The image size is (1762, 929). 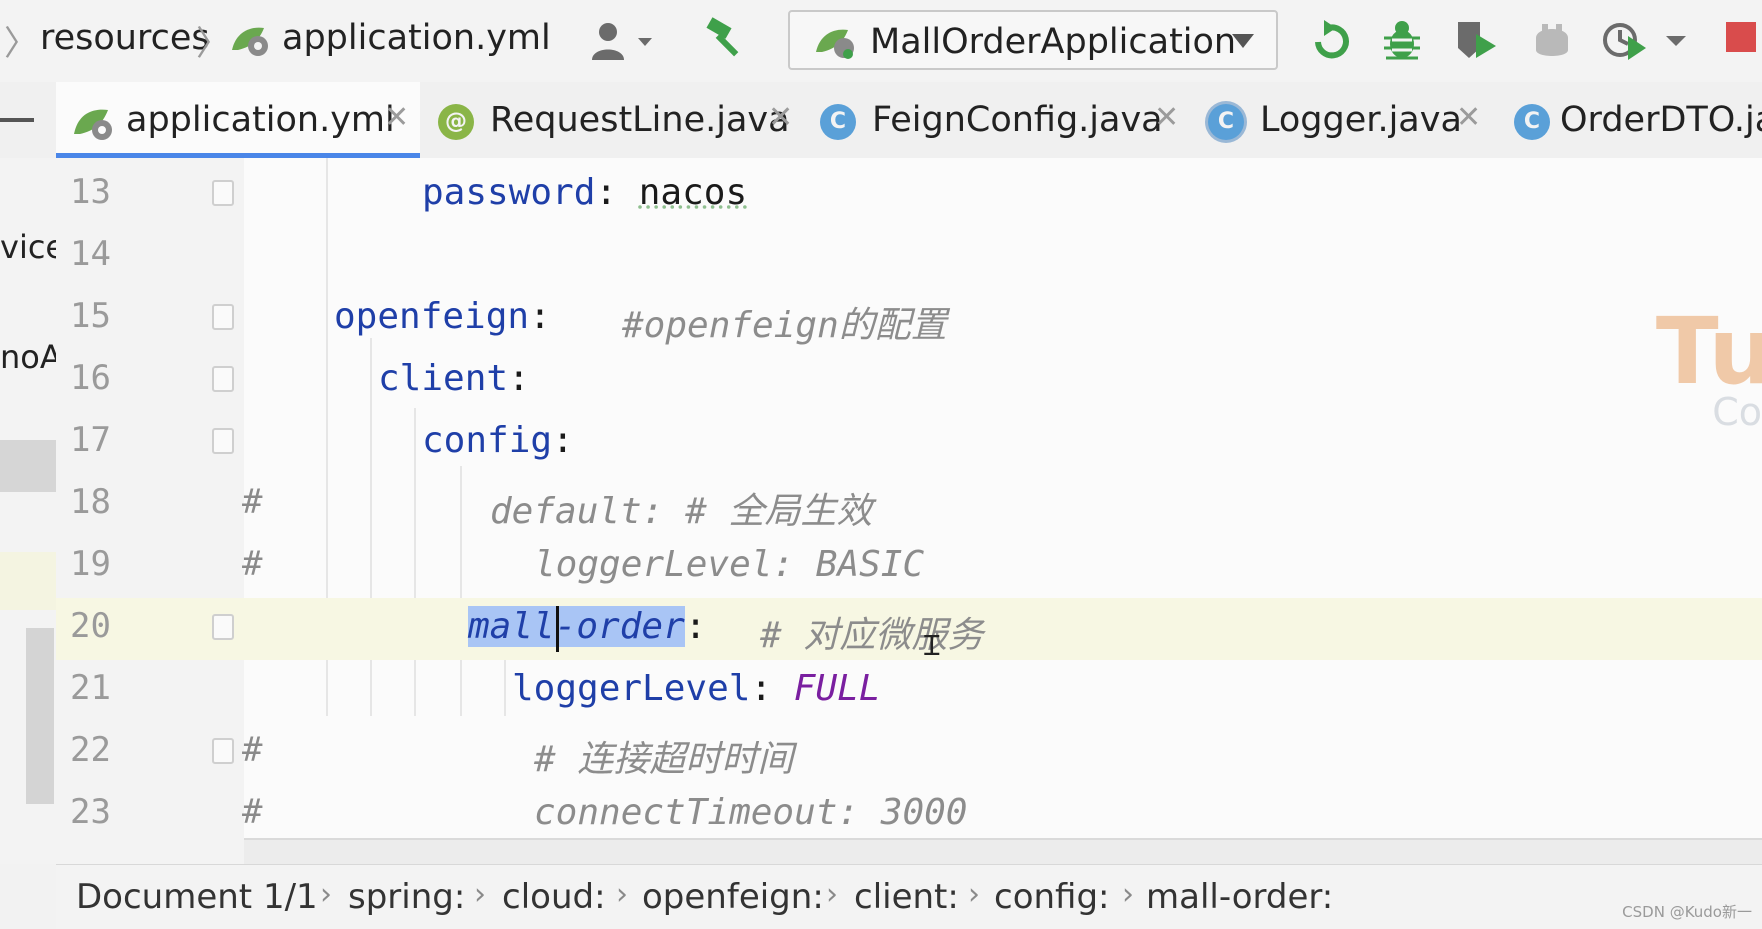 What do you see at coordinates (909, 691) in the screenshot?
I see `code-line: 21 loggerLevel: FULL` at bounding box center [909, 691].